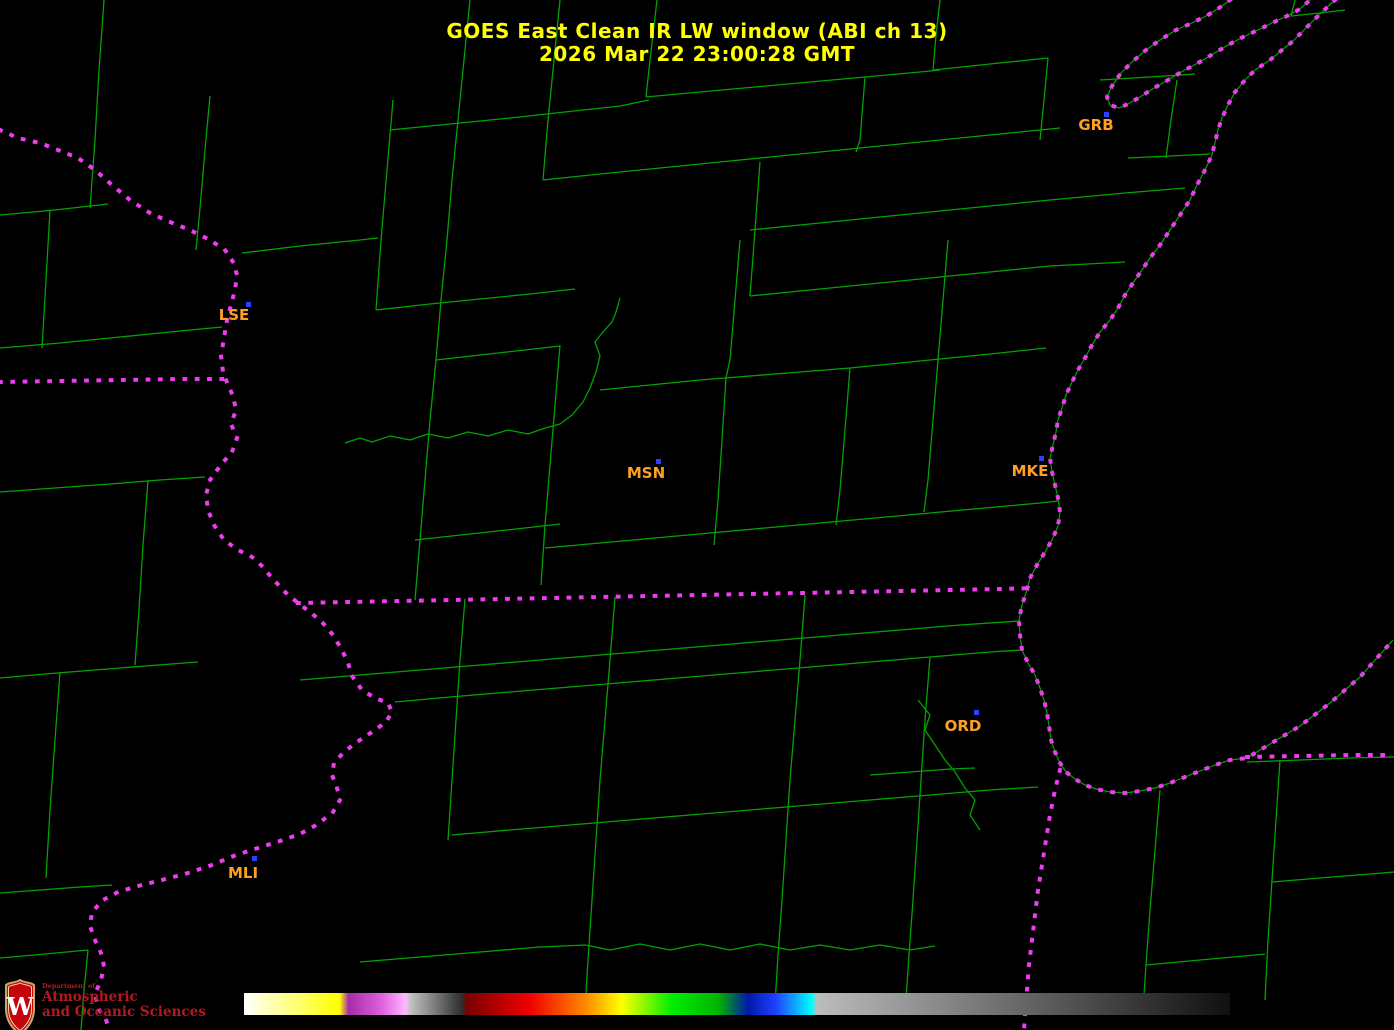  I want to click on ir-colorbar, so click(737, 1004).